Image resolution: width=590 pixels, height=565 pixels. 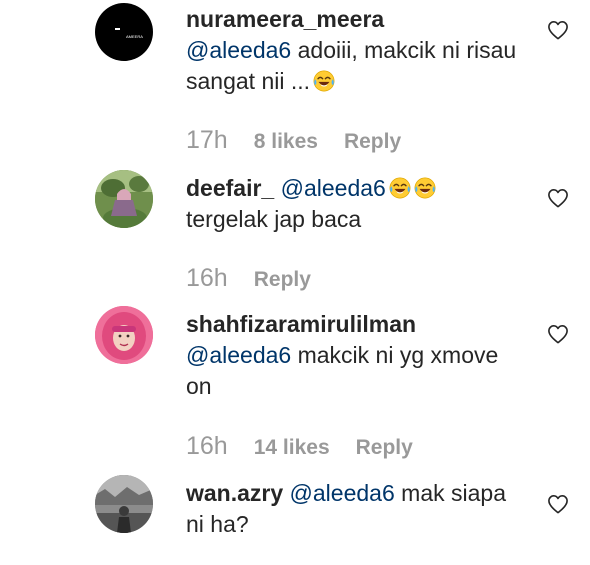 I want to click on comment-body: wan.azry @aleeda6 mak siapa ni ha?, so click(x=356, y=509).